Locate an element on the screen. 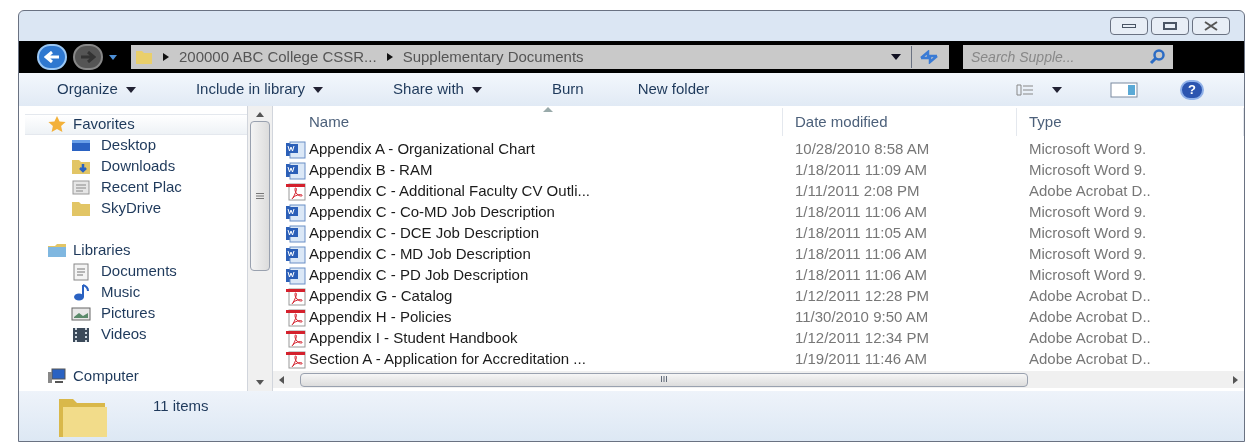 Image resolution: width=1254 pixels, height=442 pixels. view-options-button is located at coordinates (1039, 89).